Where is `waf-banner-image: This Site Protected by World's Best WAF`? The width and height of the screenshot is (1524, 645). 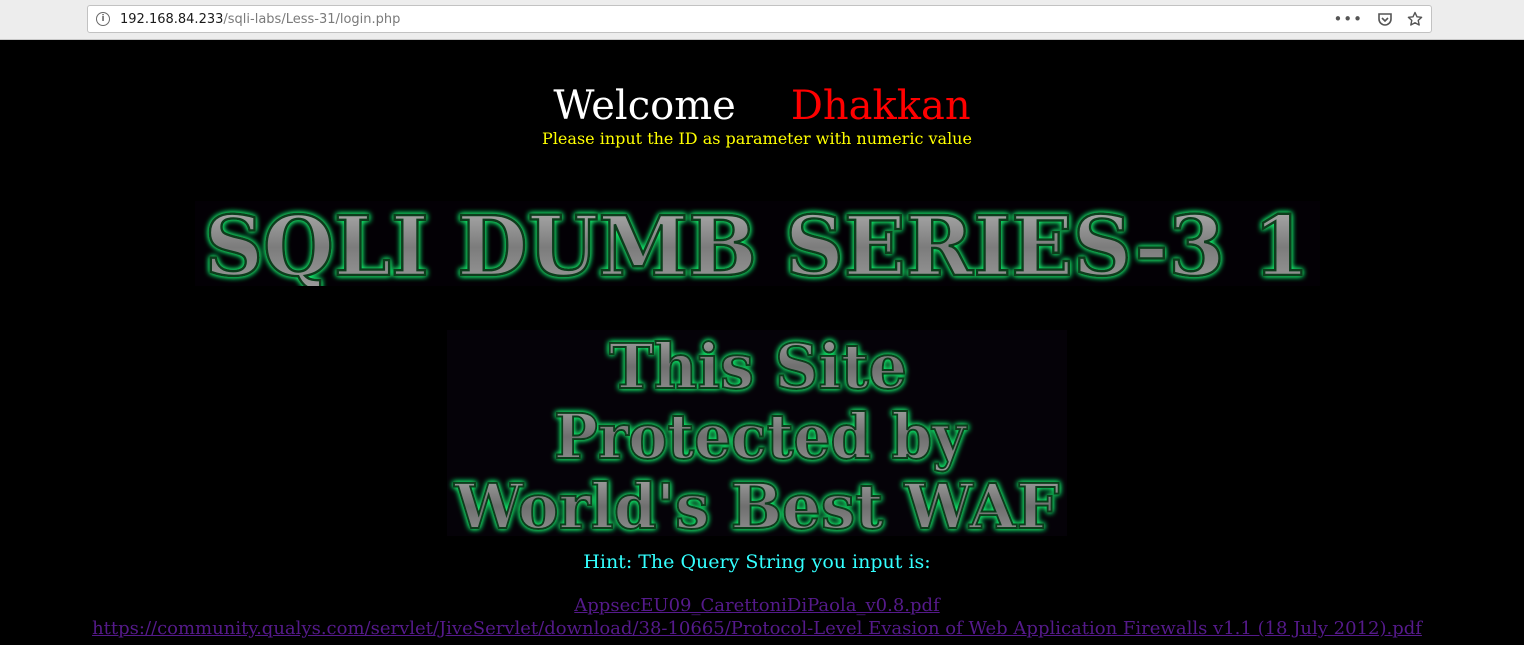
waf-banner-image: This Site Protected by World's Best WAF is located at coordinates (757, 433).